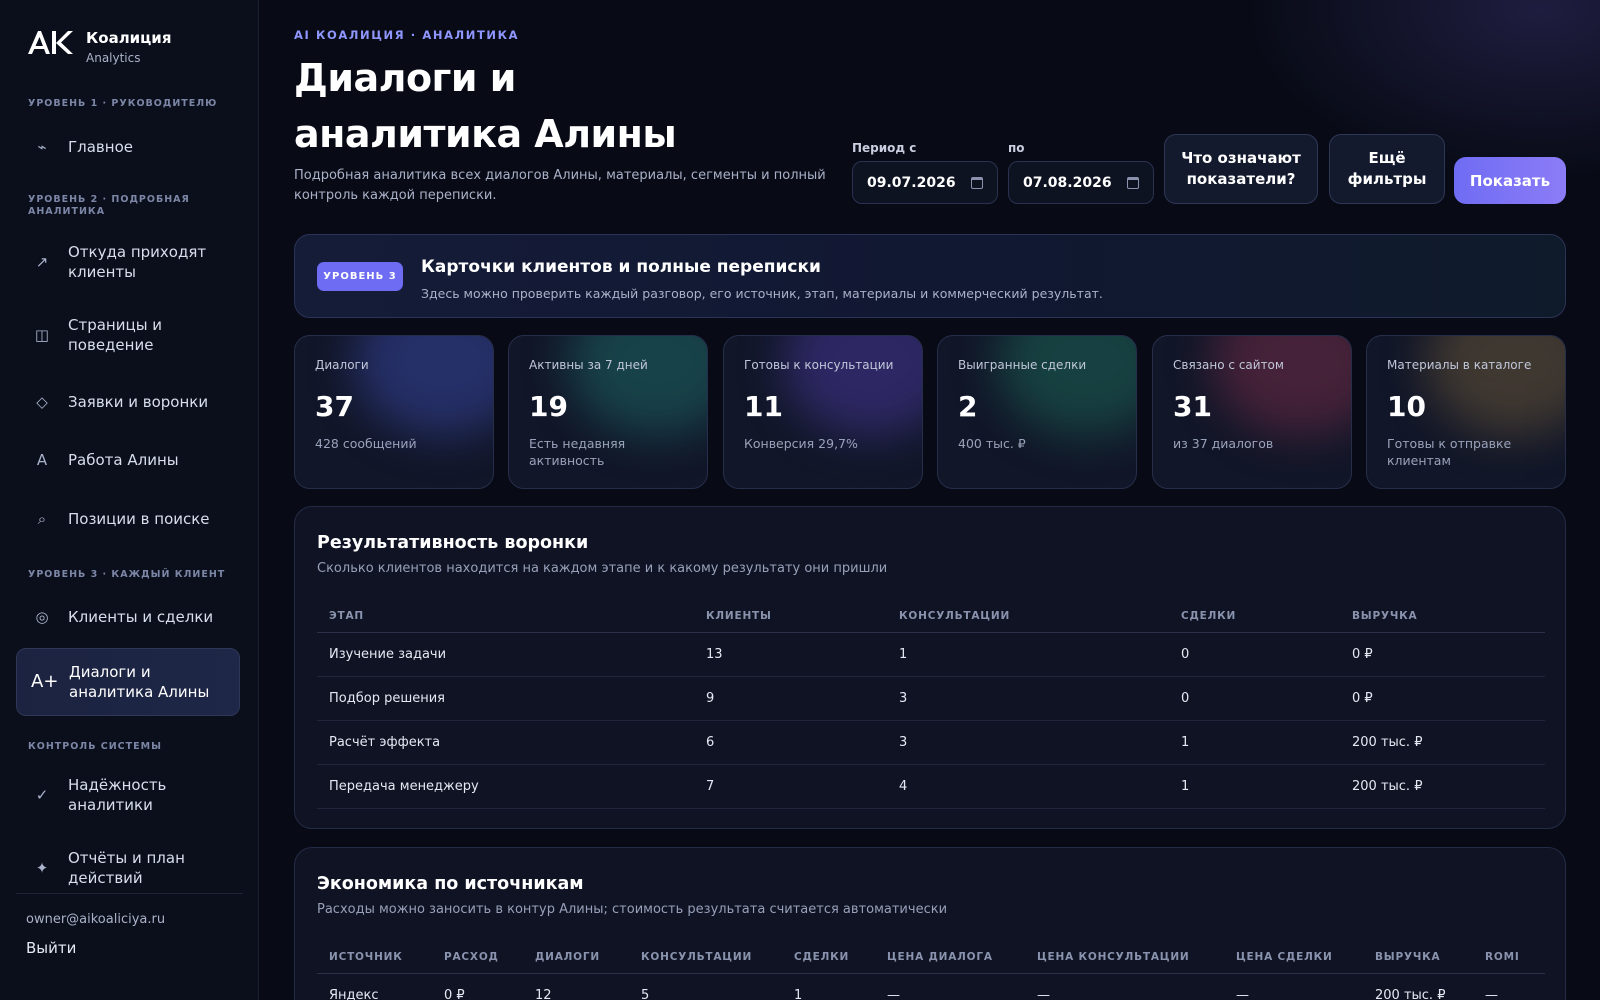 This screenshot has width=1600, height=1000. I want to click on stat-value: 19, so click(548, 406).